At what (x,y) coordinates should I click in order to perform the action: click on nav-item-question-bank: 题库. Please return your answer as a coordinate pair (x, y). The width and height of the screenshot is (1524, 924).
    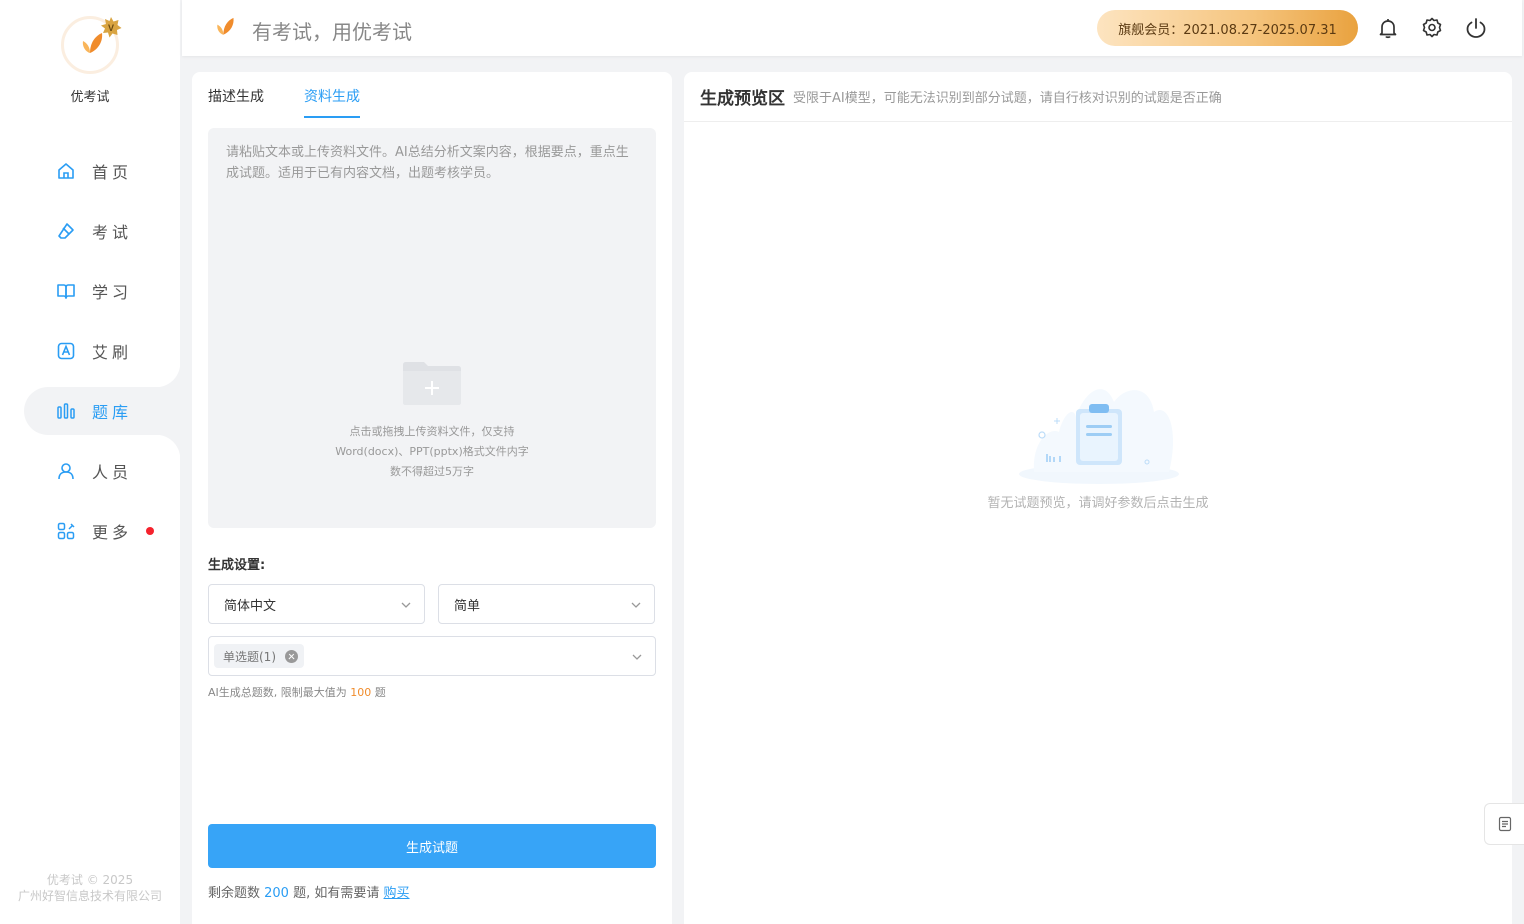
    Looking at the image, I should click on (102, 411).